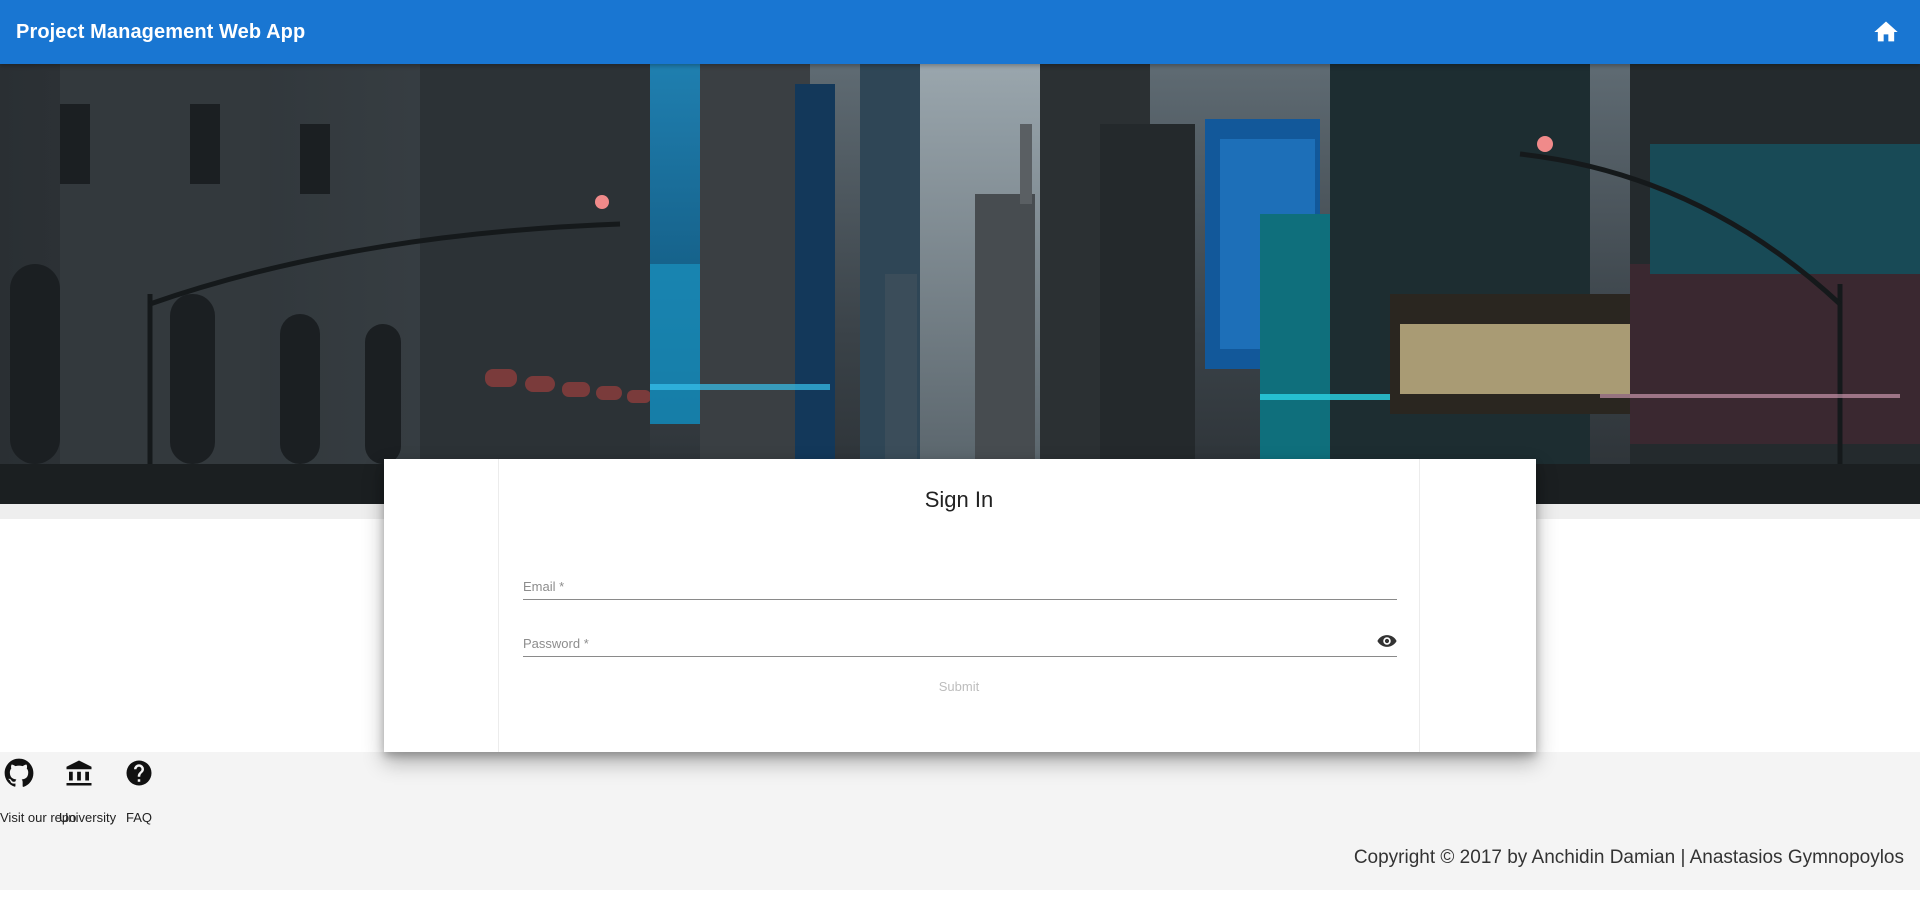 Image resolution: width=1920 pixels, height=910 pixels. I want to click on signin-title: Sign In, so click(959, 499).